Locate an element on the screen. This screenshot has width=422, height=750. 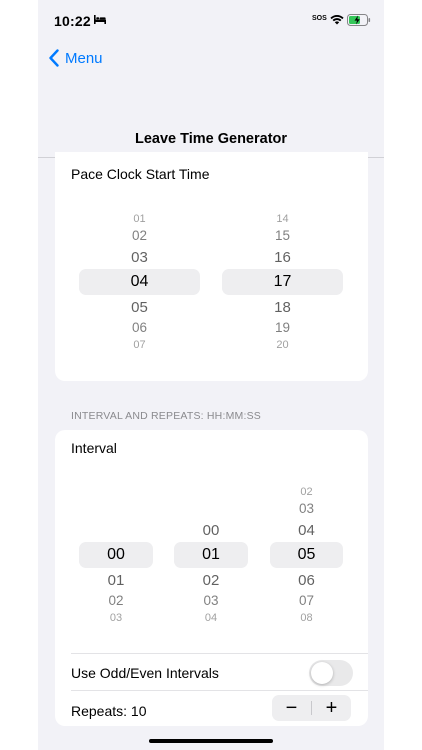
picker-value: 14 is located at coordinates (282, 219).